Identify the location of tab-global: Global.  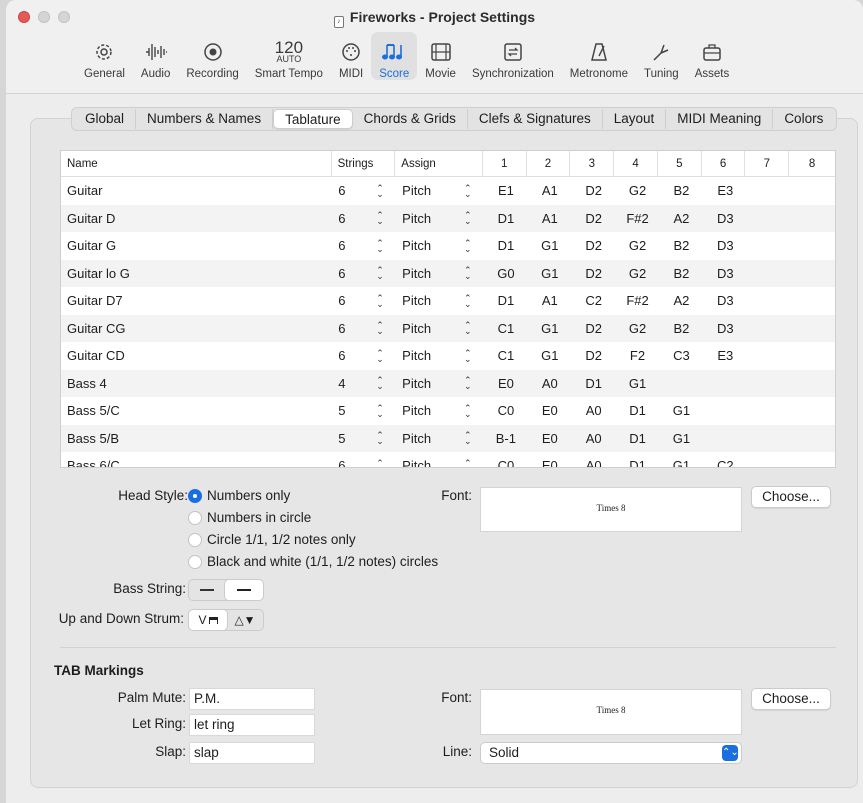
(105, 119).